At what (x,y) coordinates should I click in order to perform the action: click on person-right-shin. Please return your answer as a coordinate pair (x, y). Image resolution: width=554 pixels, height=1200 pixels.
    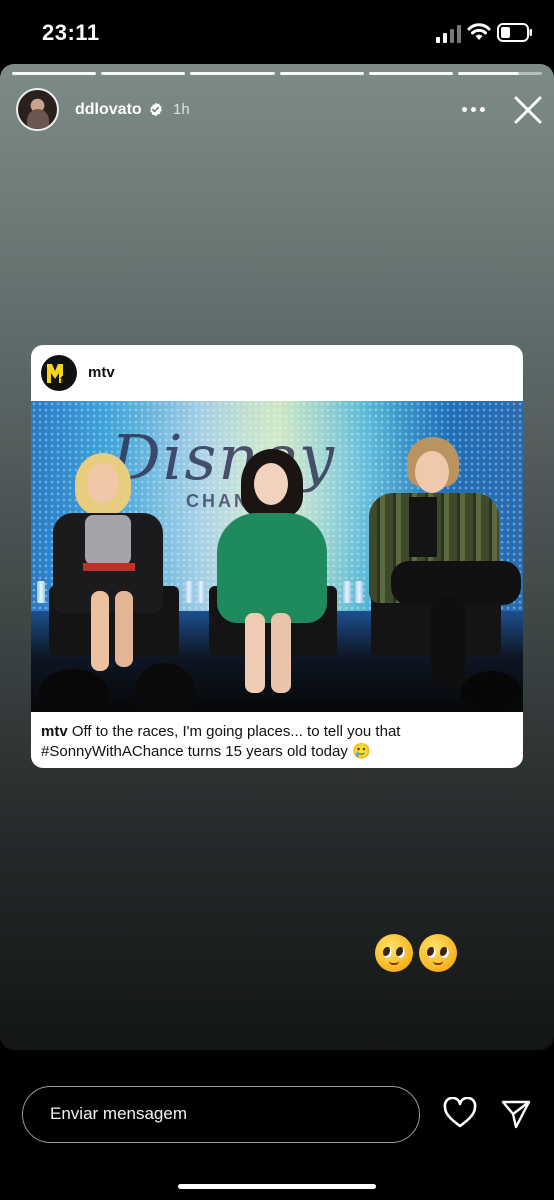
    Looking at the image, I should click on (448, 642).